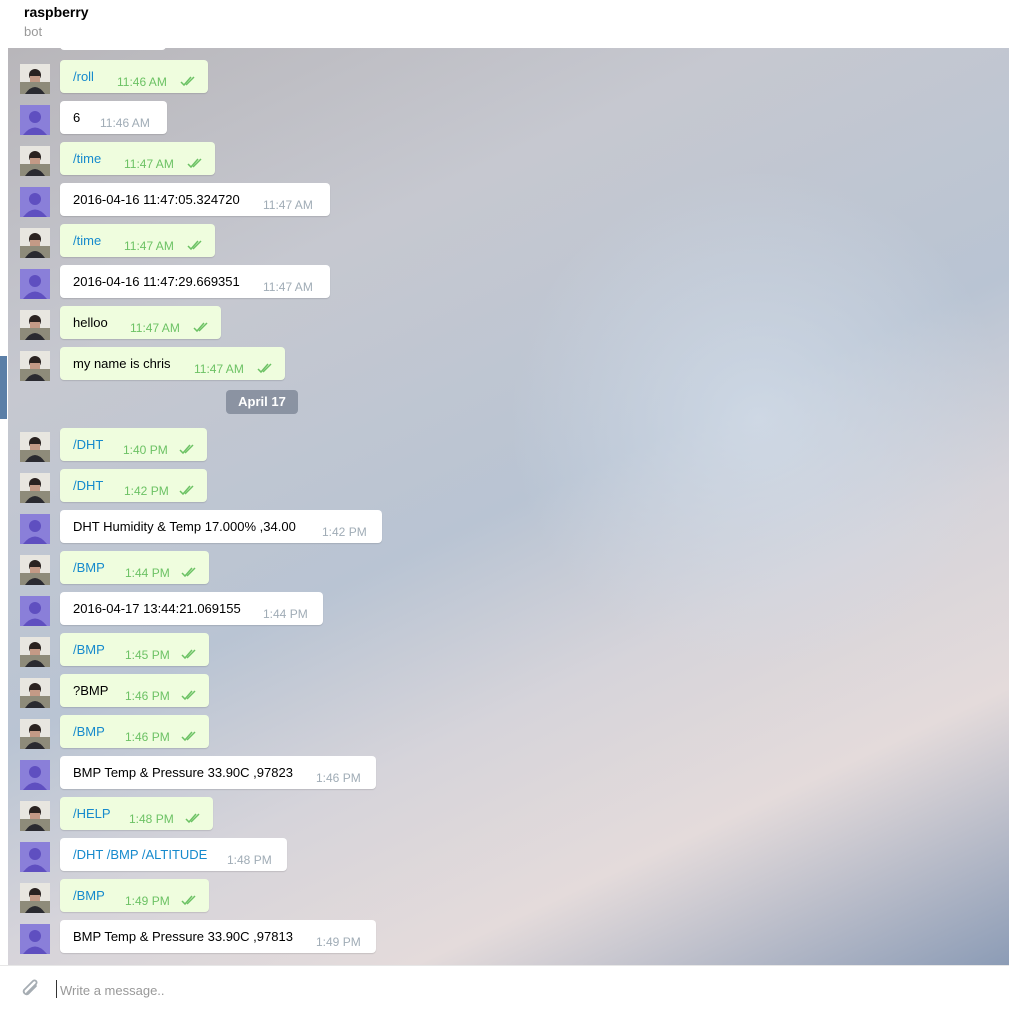  What do you see at coordinates (122, 363) in the screenshot?
I see `message-text: my name is chris` at bounding box center [122, 363].